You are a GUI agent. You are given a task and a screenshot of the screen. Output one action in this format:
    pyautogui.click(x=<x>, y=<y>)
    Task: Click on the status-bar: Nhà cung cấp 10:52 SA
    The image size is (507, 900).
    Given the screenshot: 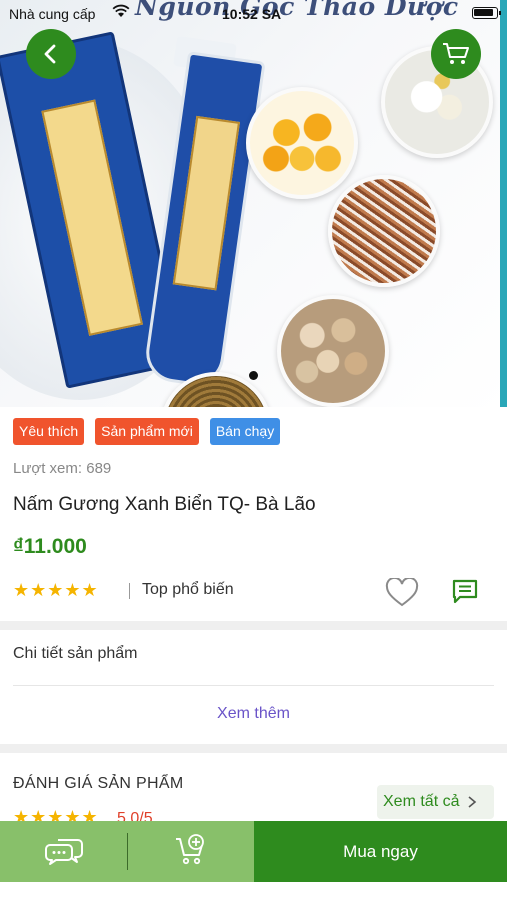 What is the action you would take?
    pyautogui.click(x=253, y=13)
    